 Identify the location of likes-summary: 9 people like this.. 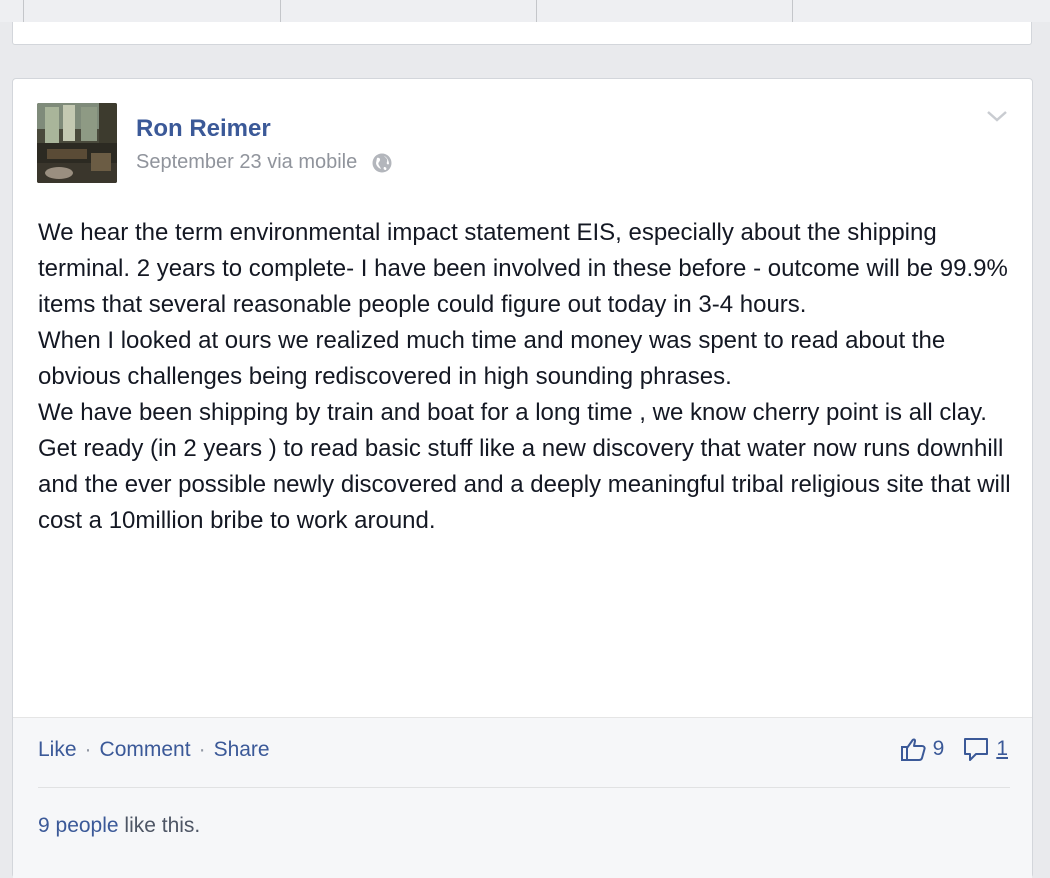
(119, 826).